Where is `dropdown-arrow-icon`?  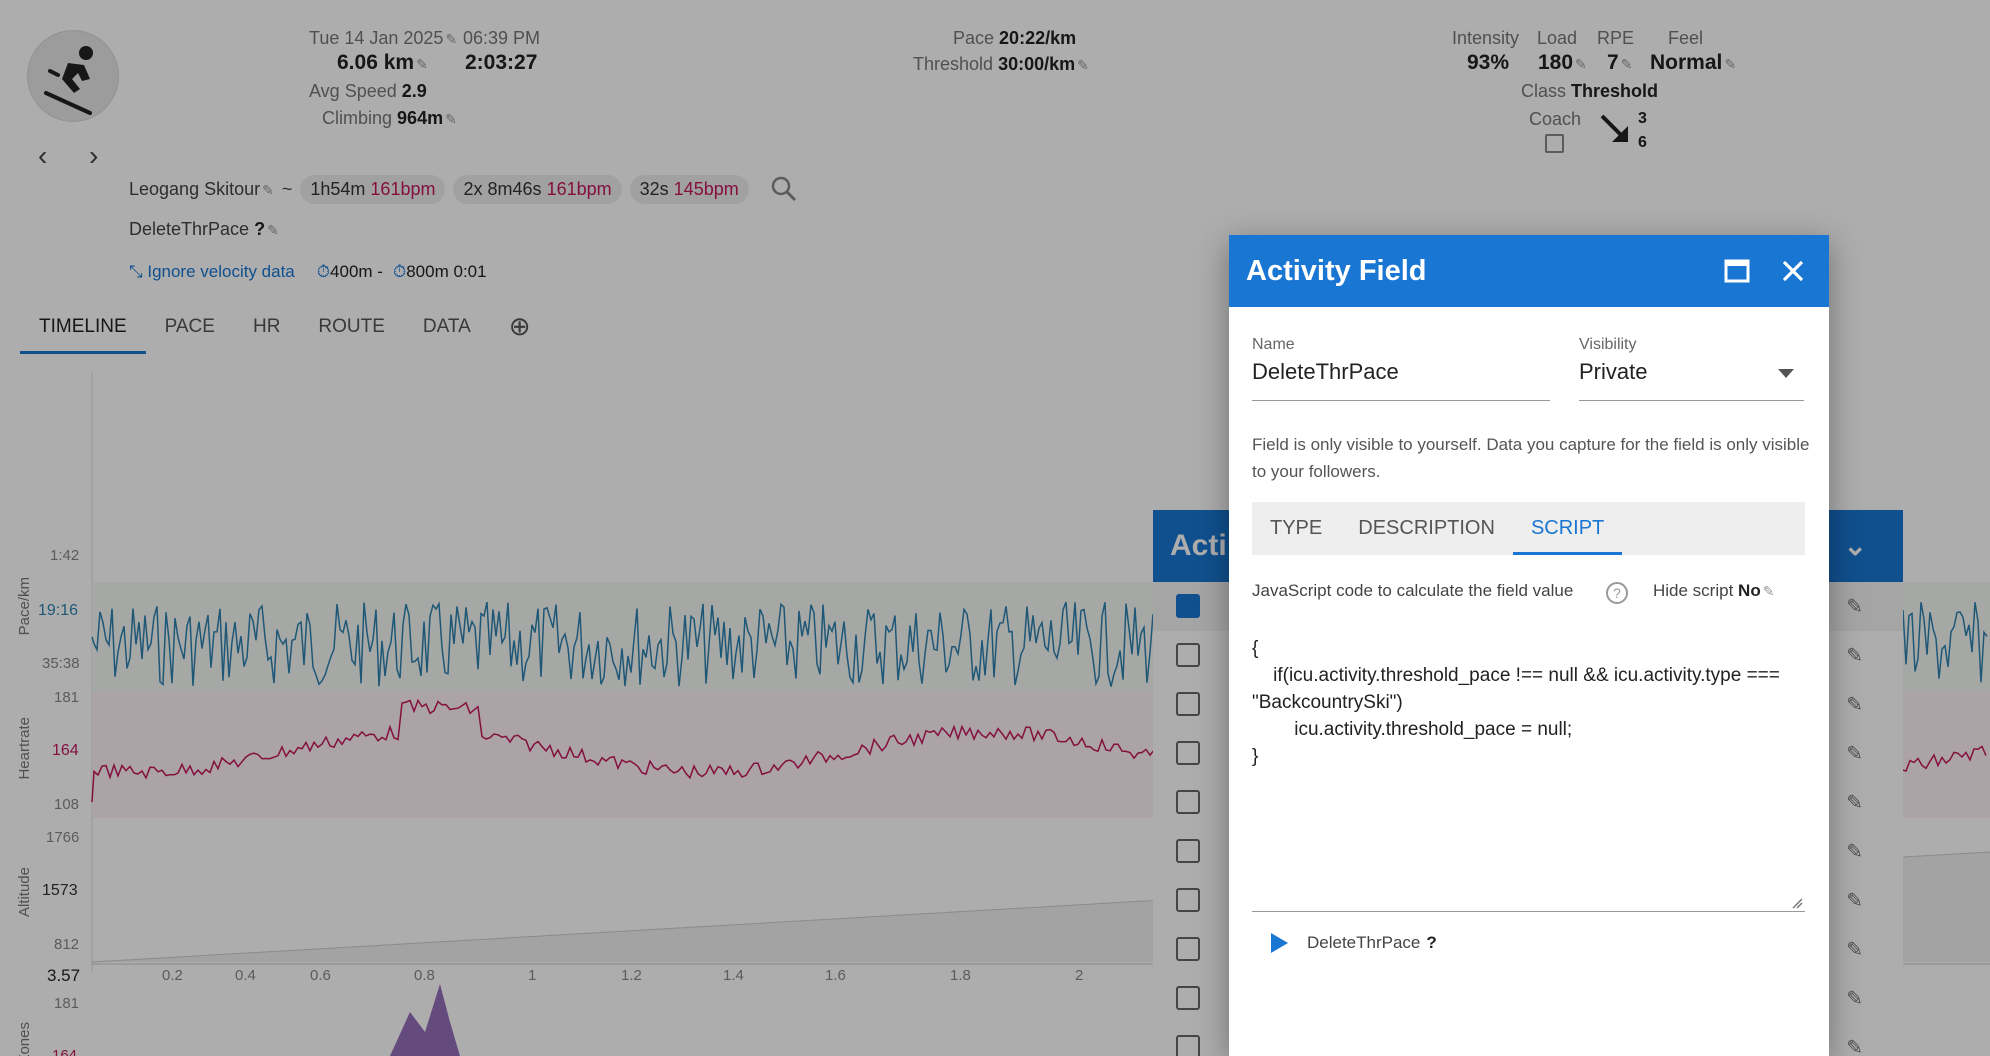
dropdown-arrow-icon is located at coordinates (1786, 373).